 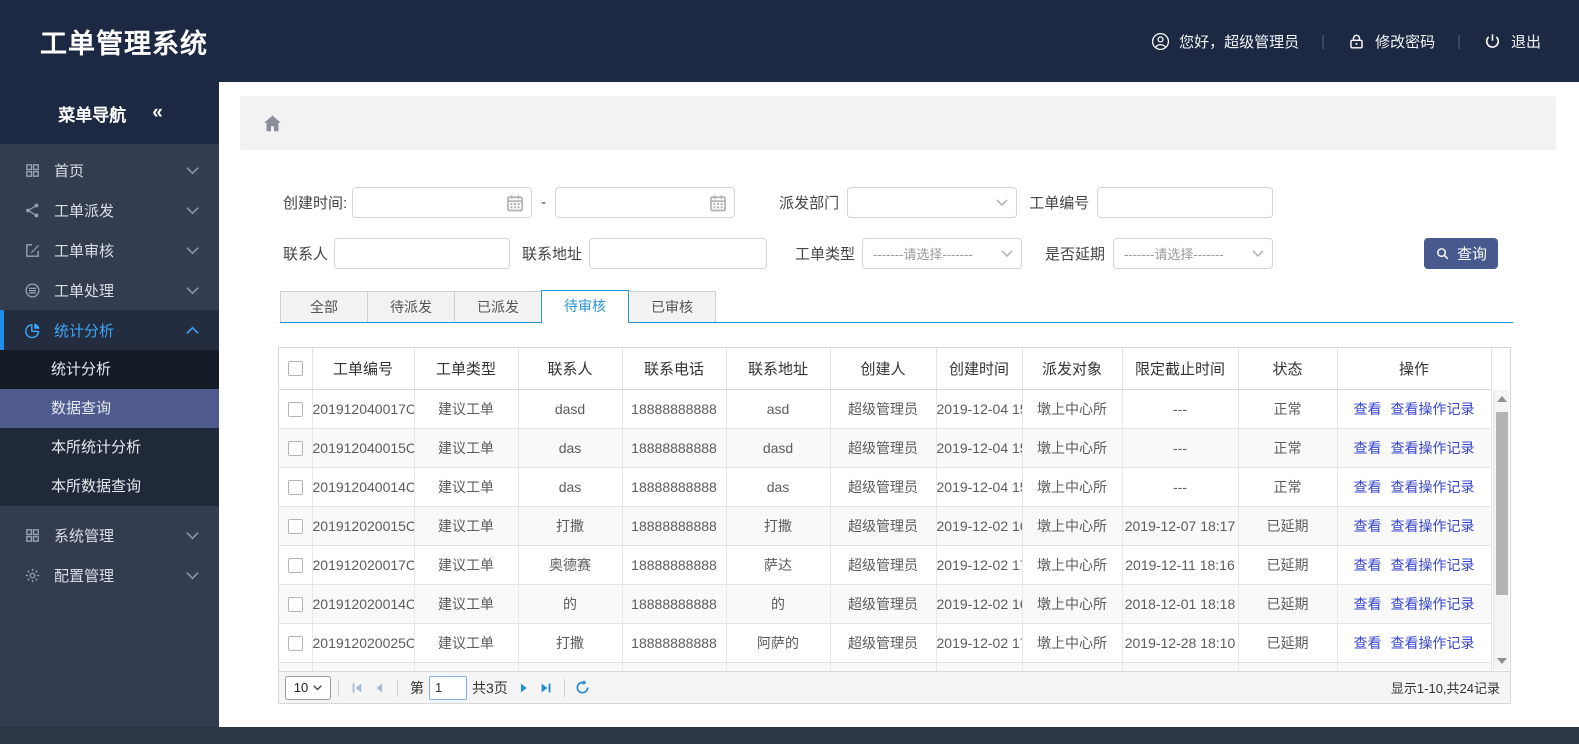 I want to click on submenu-item-data-query: 数据查询, so click(x=109, y=408).